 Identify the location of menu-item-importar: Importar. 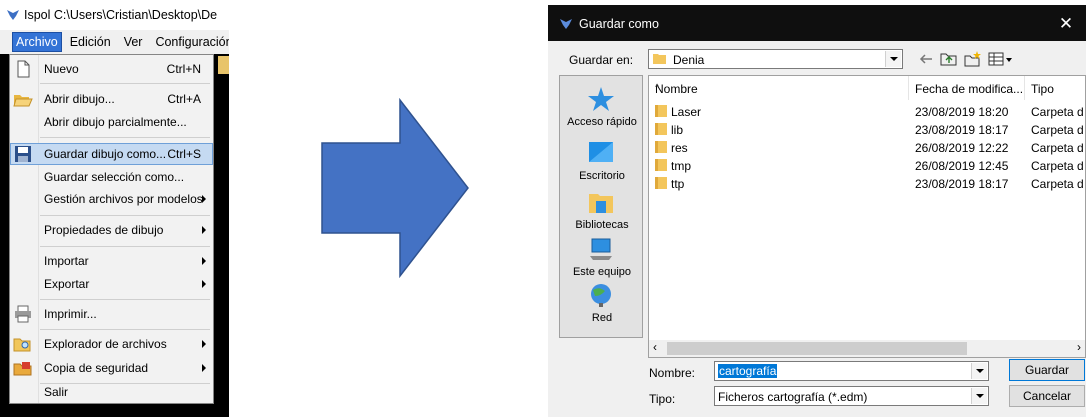
(111, 261).